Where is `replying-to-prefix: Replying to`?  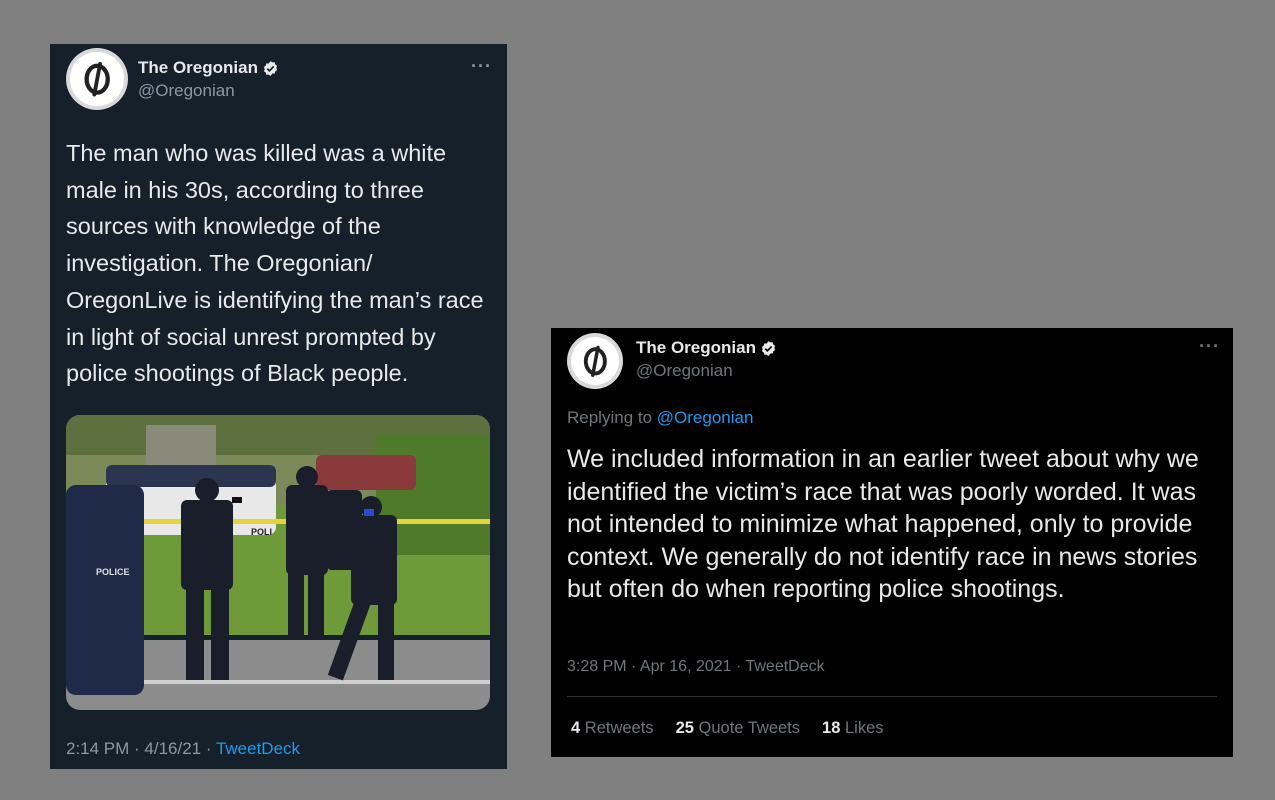 replying-to-prefix: Replying to is located at coordinates (612, 417).